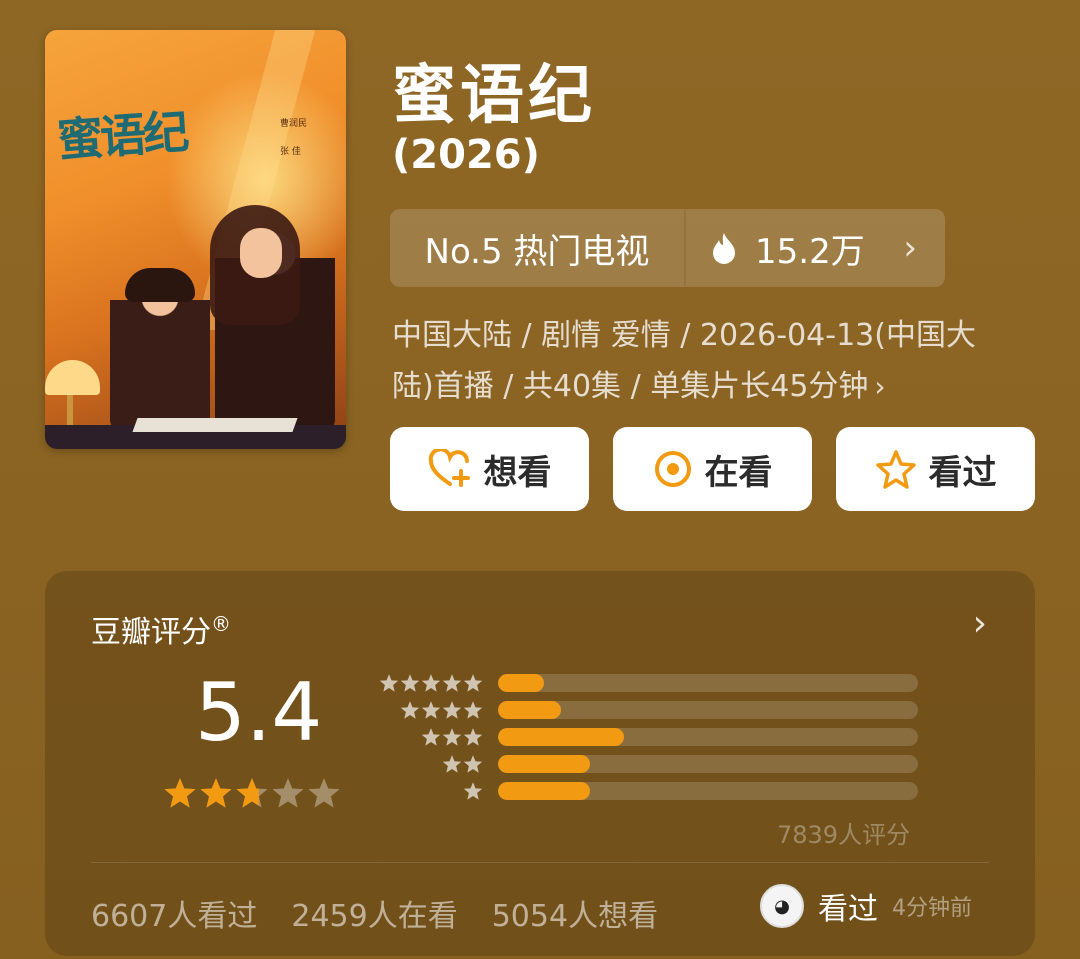 The height and width of the screenshot is (959, 1080). What do you see at coordinates (962, 472) in the screenshot?
I see `watched-label: 看过` at bounding box center [962, 472].